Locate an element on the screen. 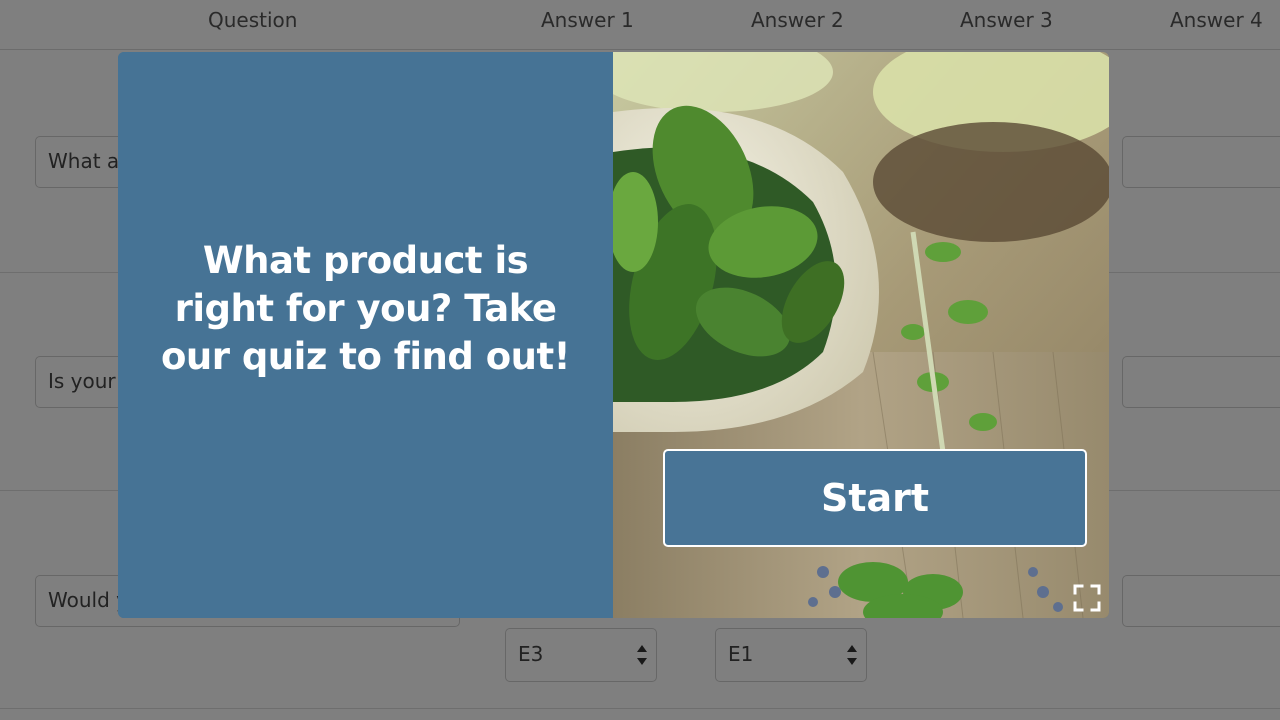  fullscreen-icon is located at coordinates (1087, 598).